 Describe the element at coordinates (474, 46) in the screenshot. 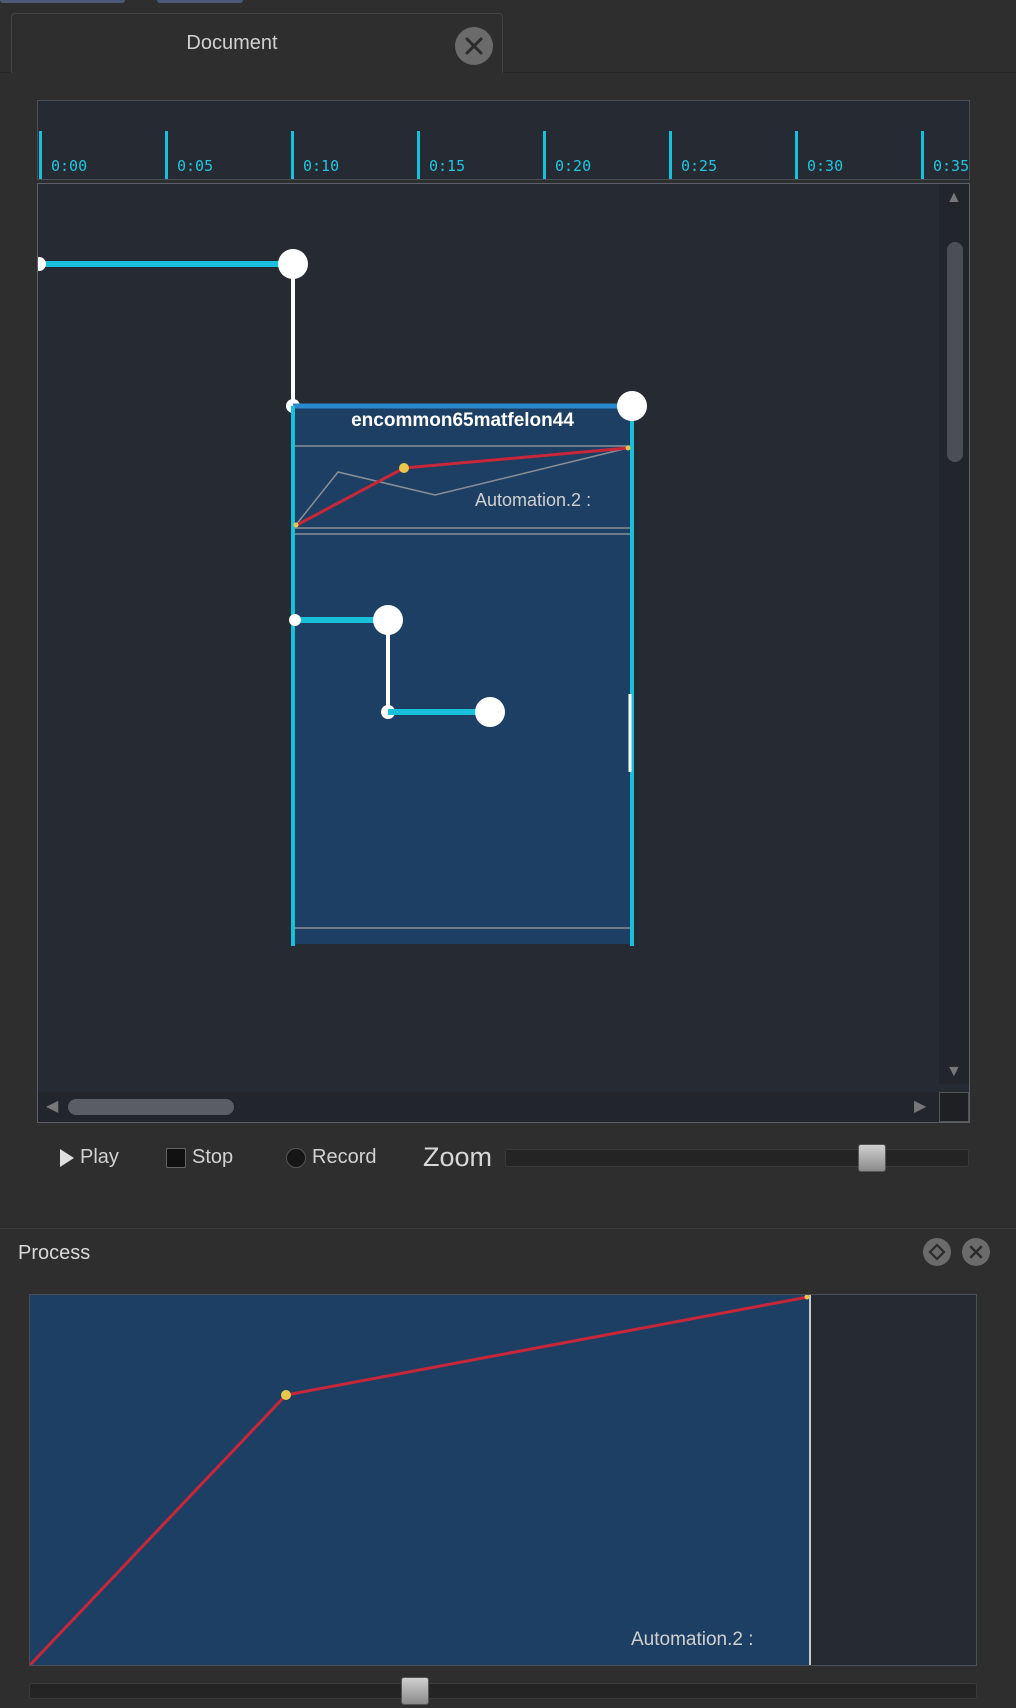

I see `close-icon` at that location.